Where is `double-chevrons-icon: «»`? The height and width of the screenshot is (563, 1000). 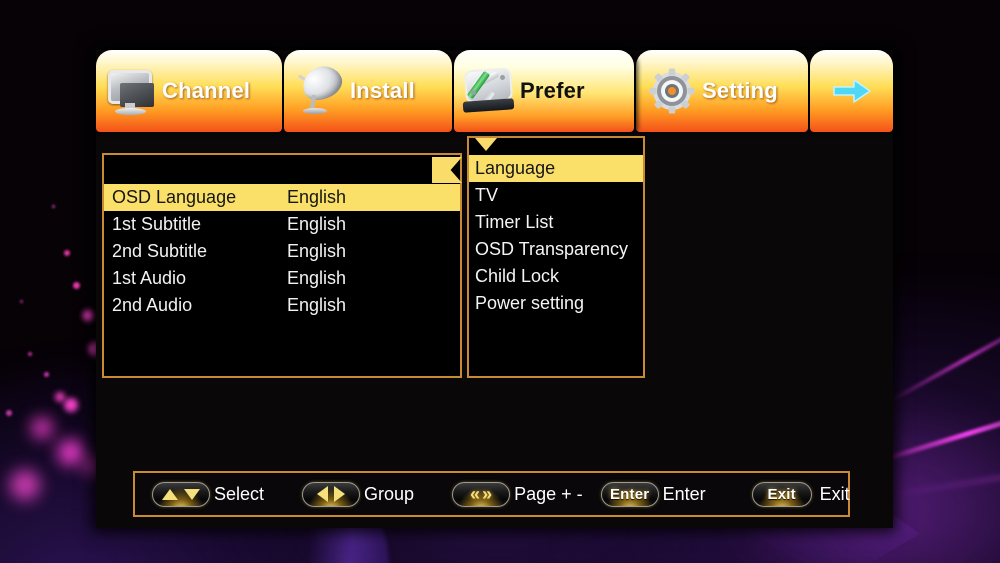
double-chevrons-icon: «» is located at coordinates (481, 494).